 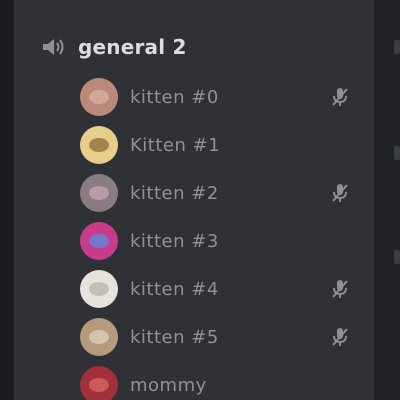 What do you see at coordinates (220, 382) in the screenshot?
I see `voice-user-row: mommy` at bounding box center [220, 382].